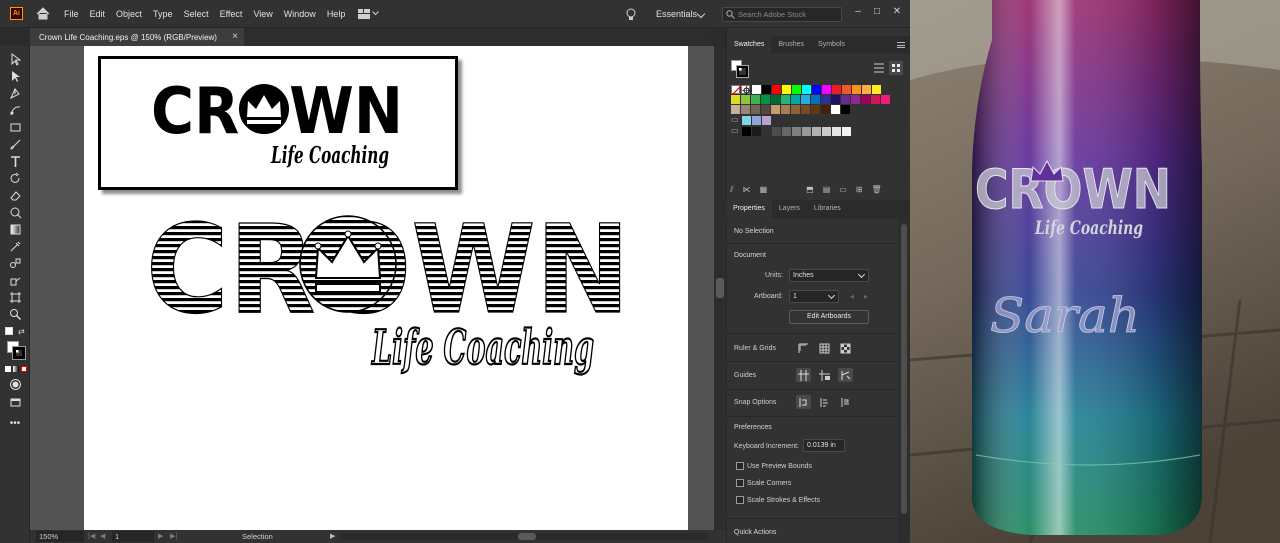 The width and height of the screenshot is (1280, 543). Describe the element at coordinates (742, 71) in the screenshot. I see `swatch-stroke-indicator` at that location.